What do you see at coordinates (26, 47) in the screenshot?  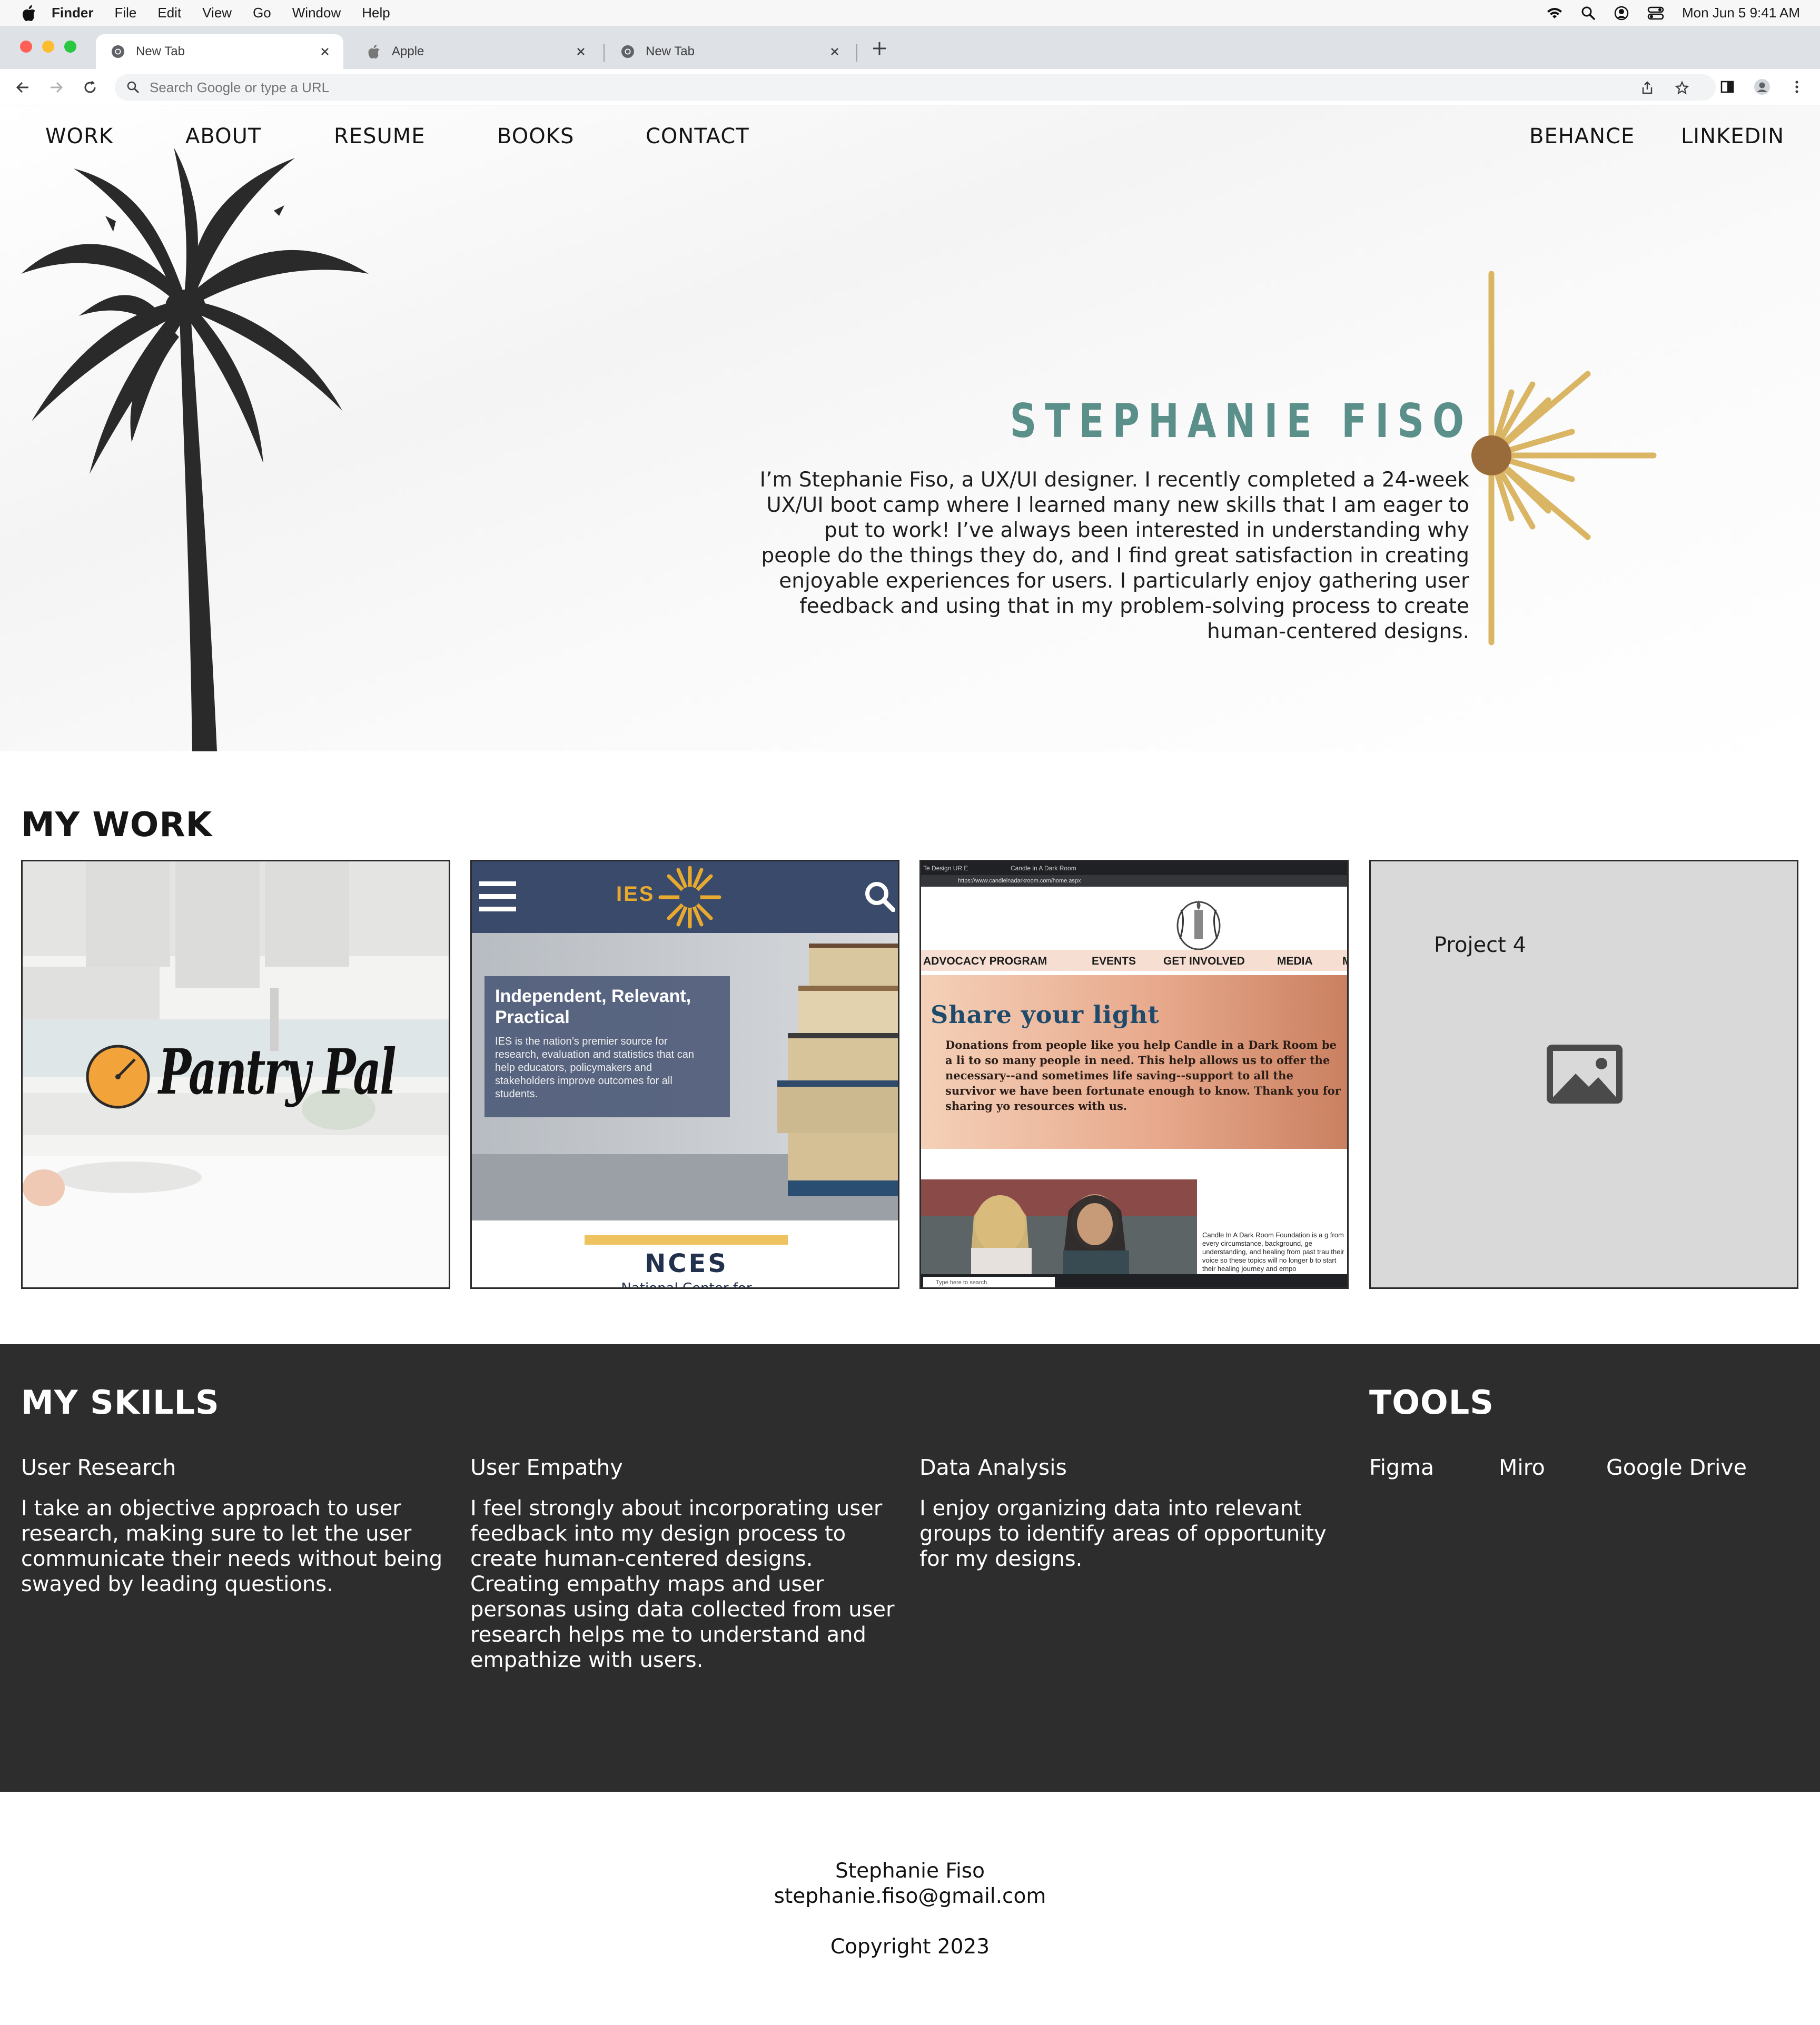 I see `window-close-button` at bounding box center [26, 47].